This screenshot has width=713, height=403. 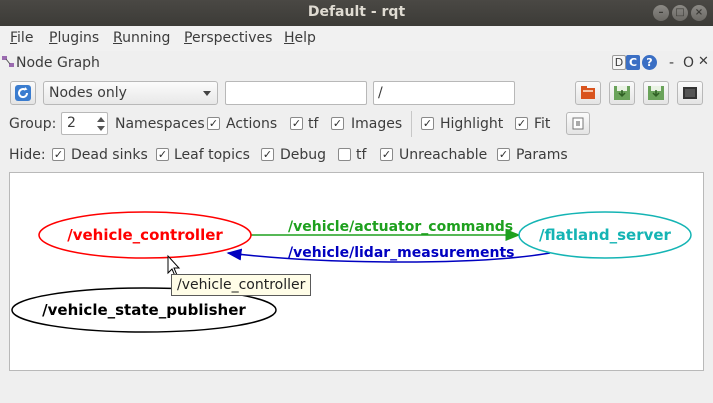 I want to click on menu-running: Running, so click(x=141, y=38).